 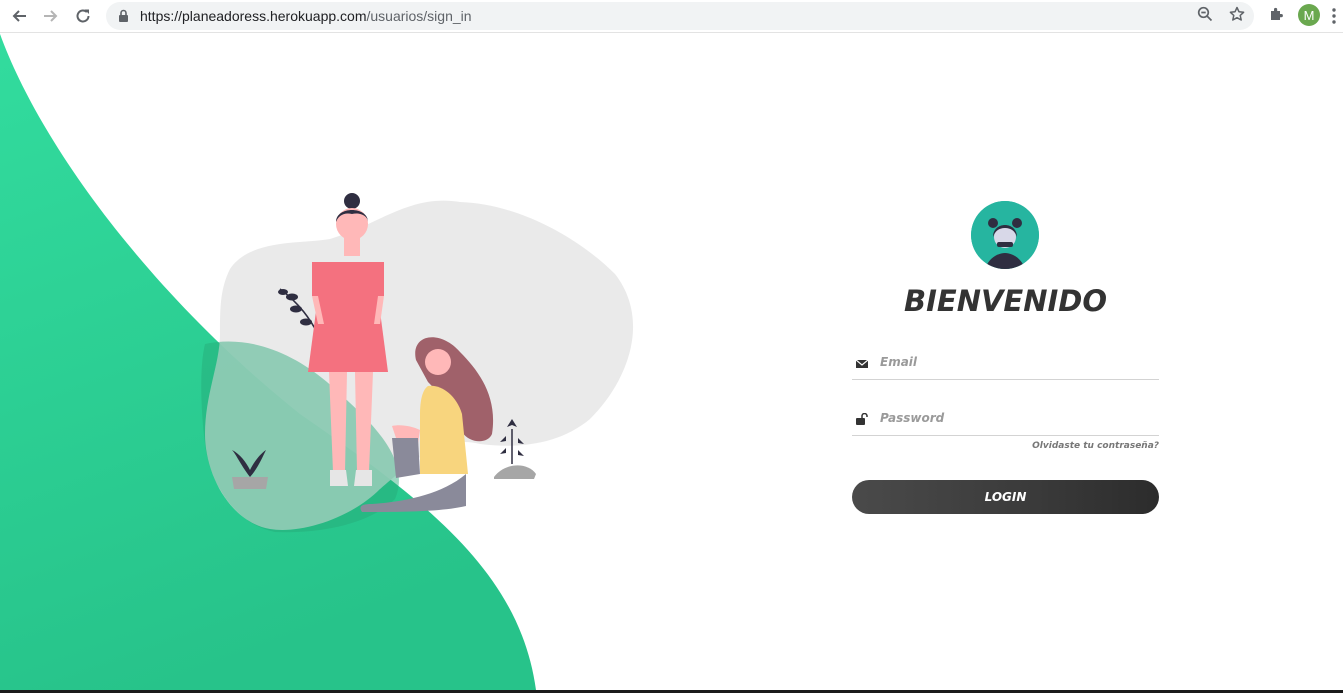 I want to click on zoom-icon, so click(x=1205, y=14).